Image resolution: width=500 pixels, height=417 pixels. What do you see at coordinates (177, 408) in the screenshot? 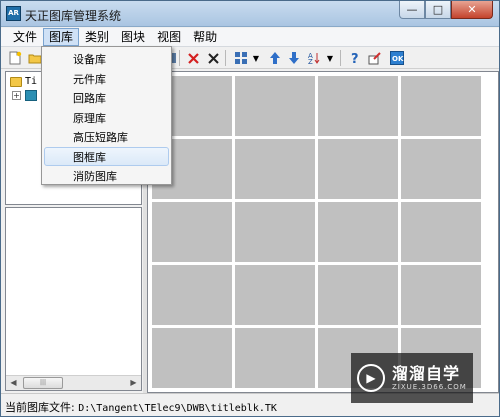
I see `status-file-path: D:\Tangent\TElec9\DWB\titleblk.TK` at bounding box center [177, 408].